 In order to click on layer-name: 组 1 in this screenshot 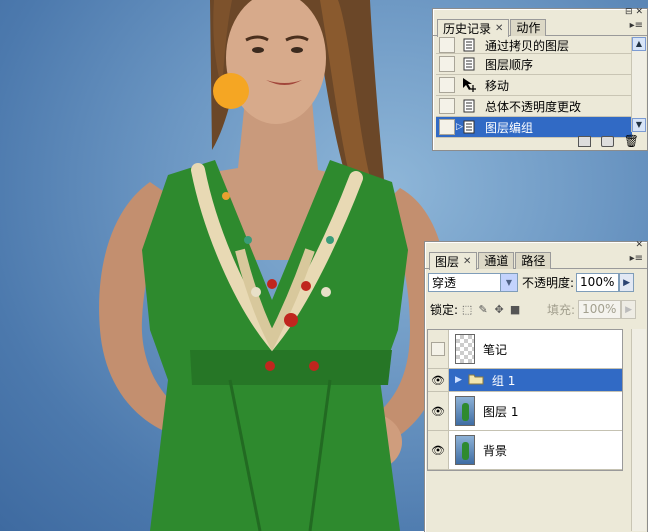, I will do `click(503, 380)`.